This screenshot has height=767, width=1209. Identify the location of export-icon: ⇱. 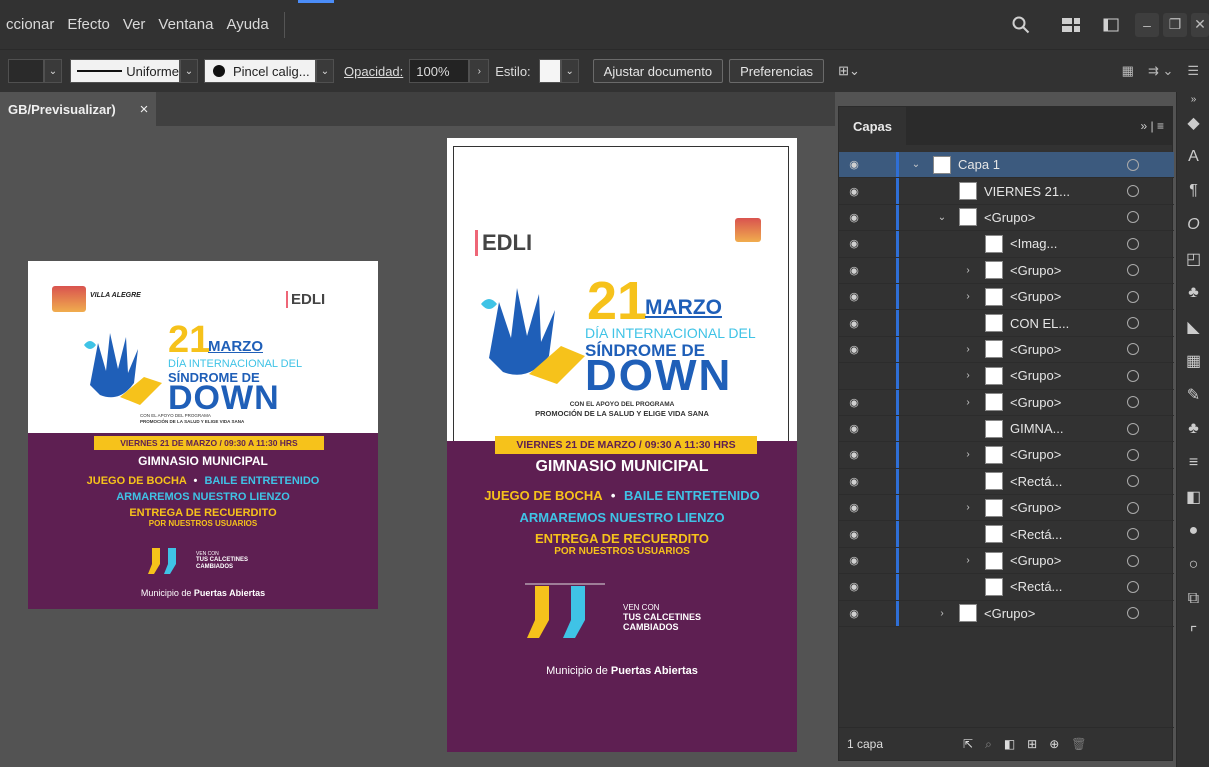
(968, 744).